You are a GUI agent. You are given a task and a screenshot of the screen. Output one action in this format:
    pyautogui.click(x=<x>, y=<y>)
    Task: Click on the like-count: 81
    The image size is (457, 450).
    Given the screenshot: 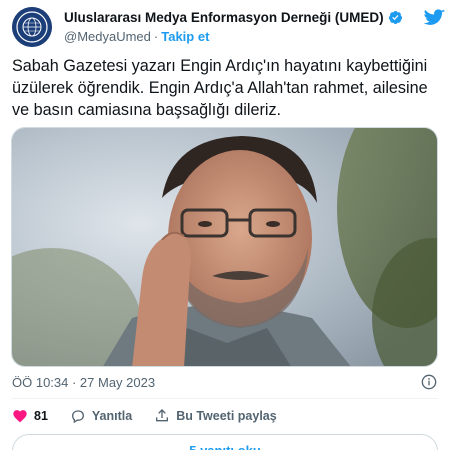 What is the action you would take?
    pyautogui.click(x=41, y=416)
    